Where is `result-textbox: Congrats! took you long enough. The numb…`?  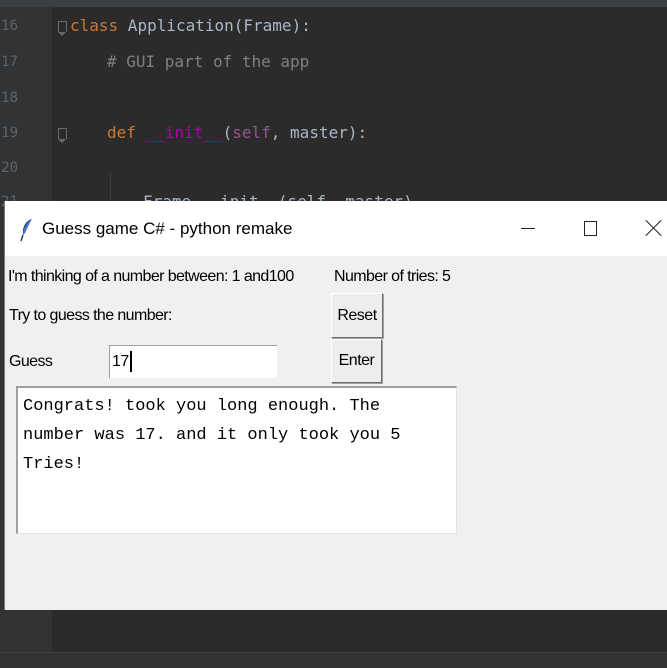 result-textbox: Congrats! took you long enough. The numb… is located at coordinates (236, 460).